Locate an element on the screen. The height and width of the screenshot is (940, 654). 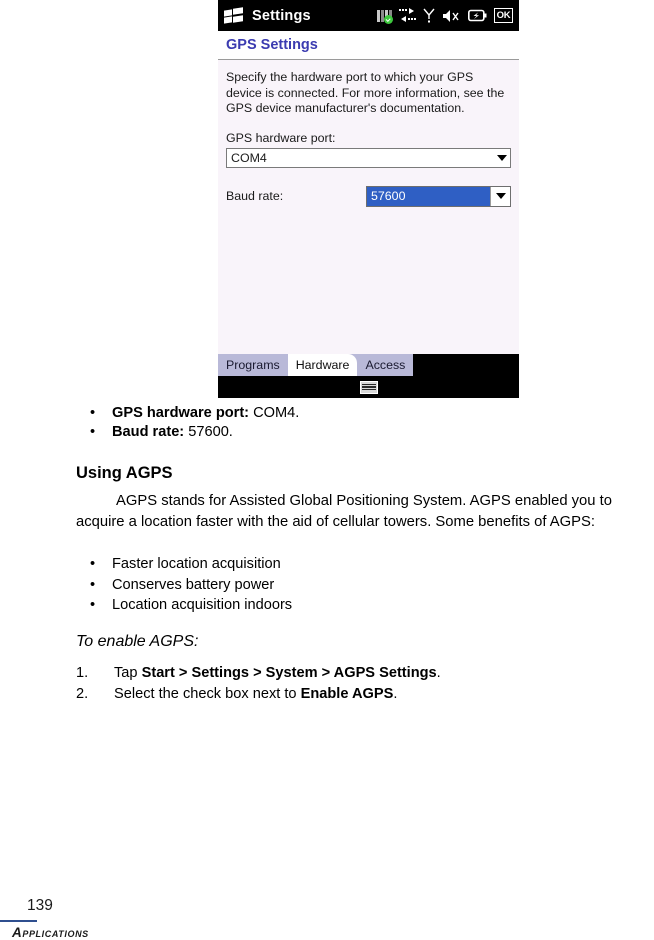
list-item-text: Baud rate: 57600. is located at coordinates (172, 432).